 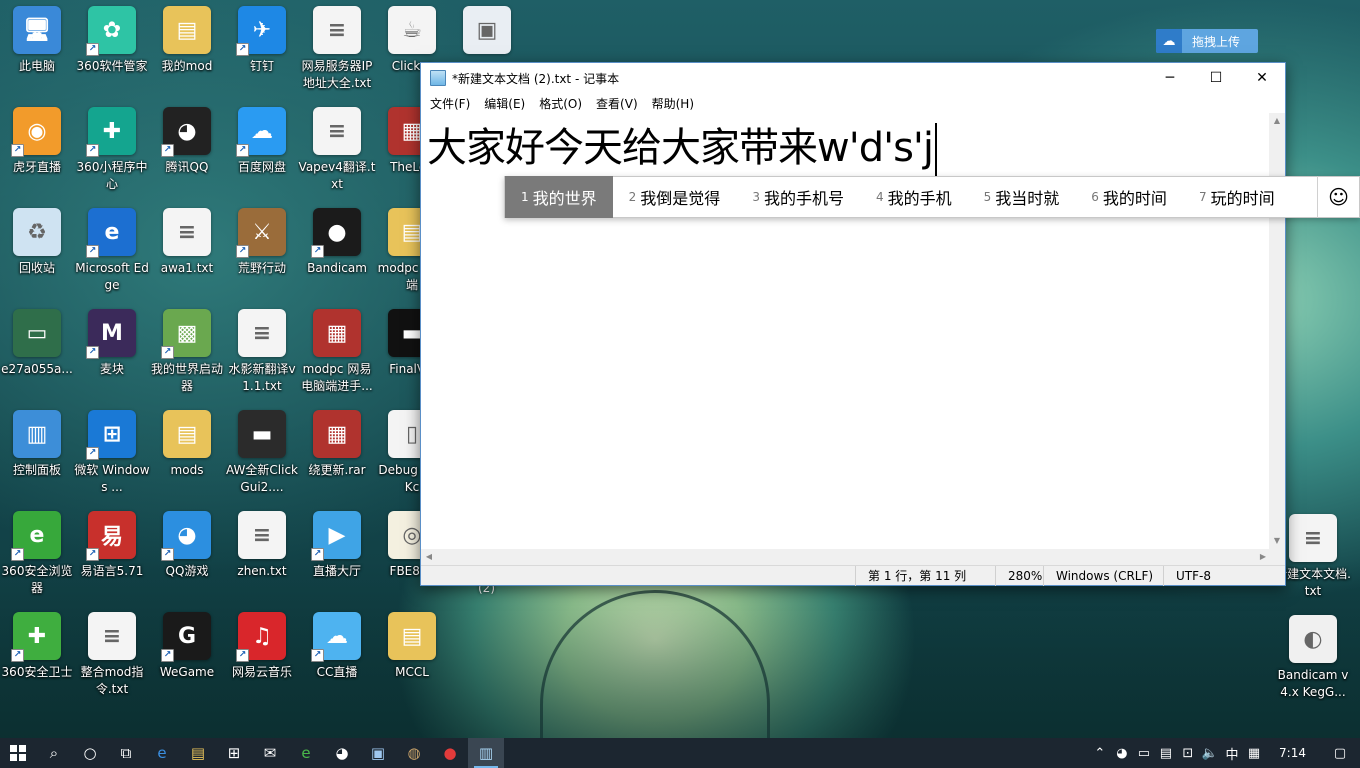 I want to click on taskbar-app-bandicam: ●, so click(x=450, y=753).